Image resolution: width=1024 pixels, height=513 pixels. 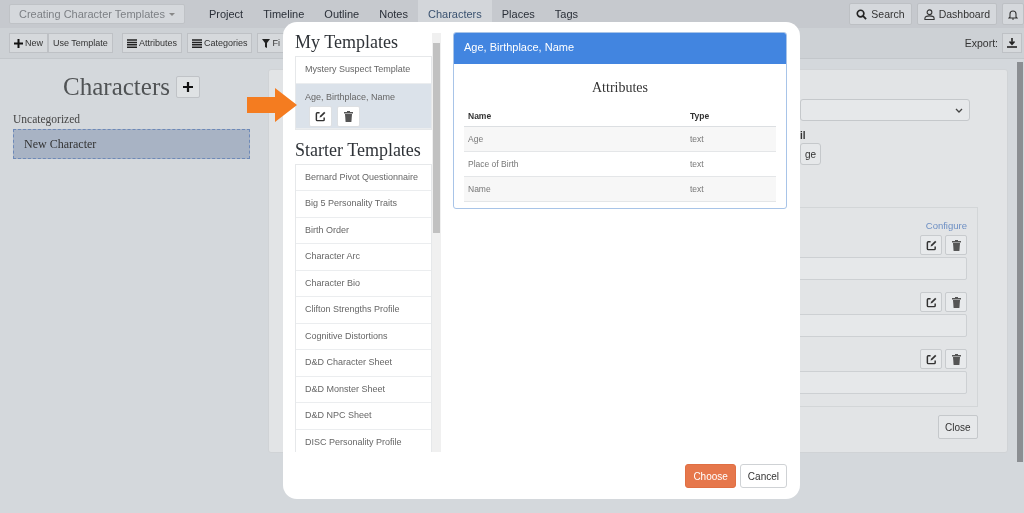 I want to click on add-button, so click(x=187, y=87).